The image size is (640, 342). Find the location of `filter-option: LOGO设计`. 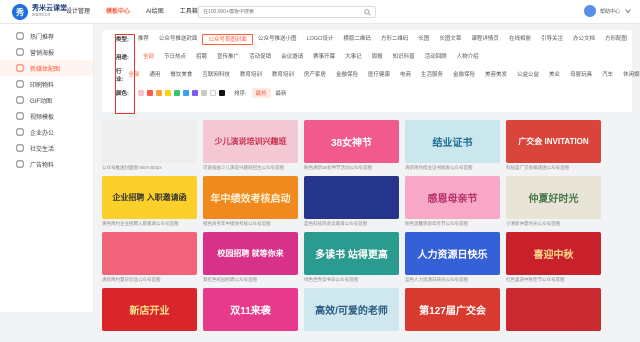

filter-option: LOGO设计 is located at coordinates (319, 39).